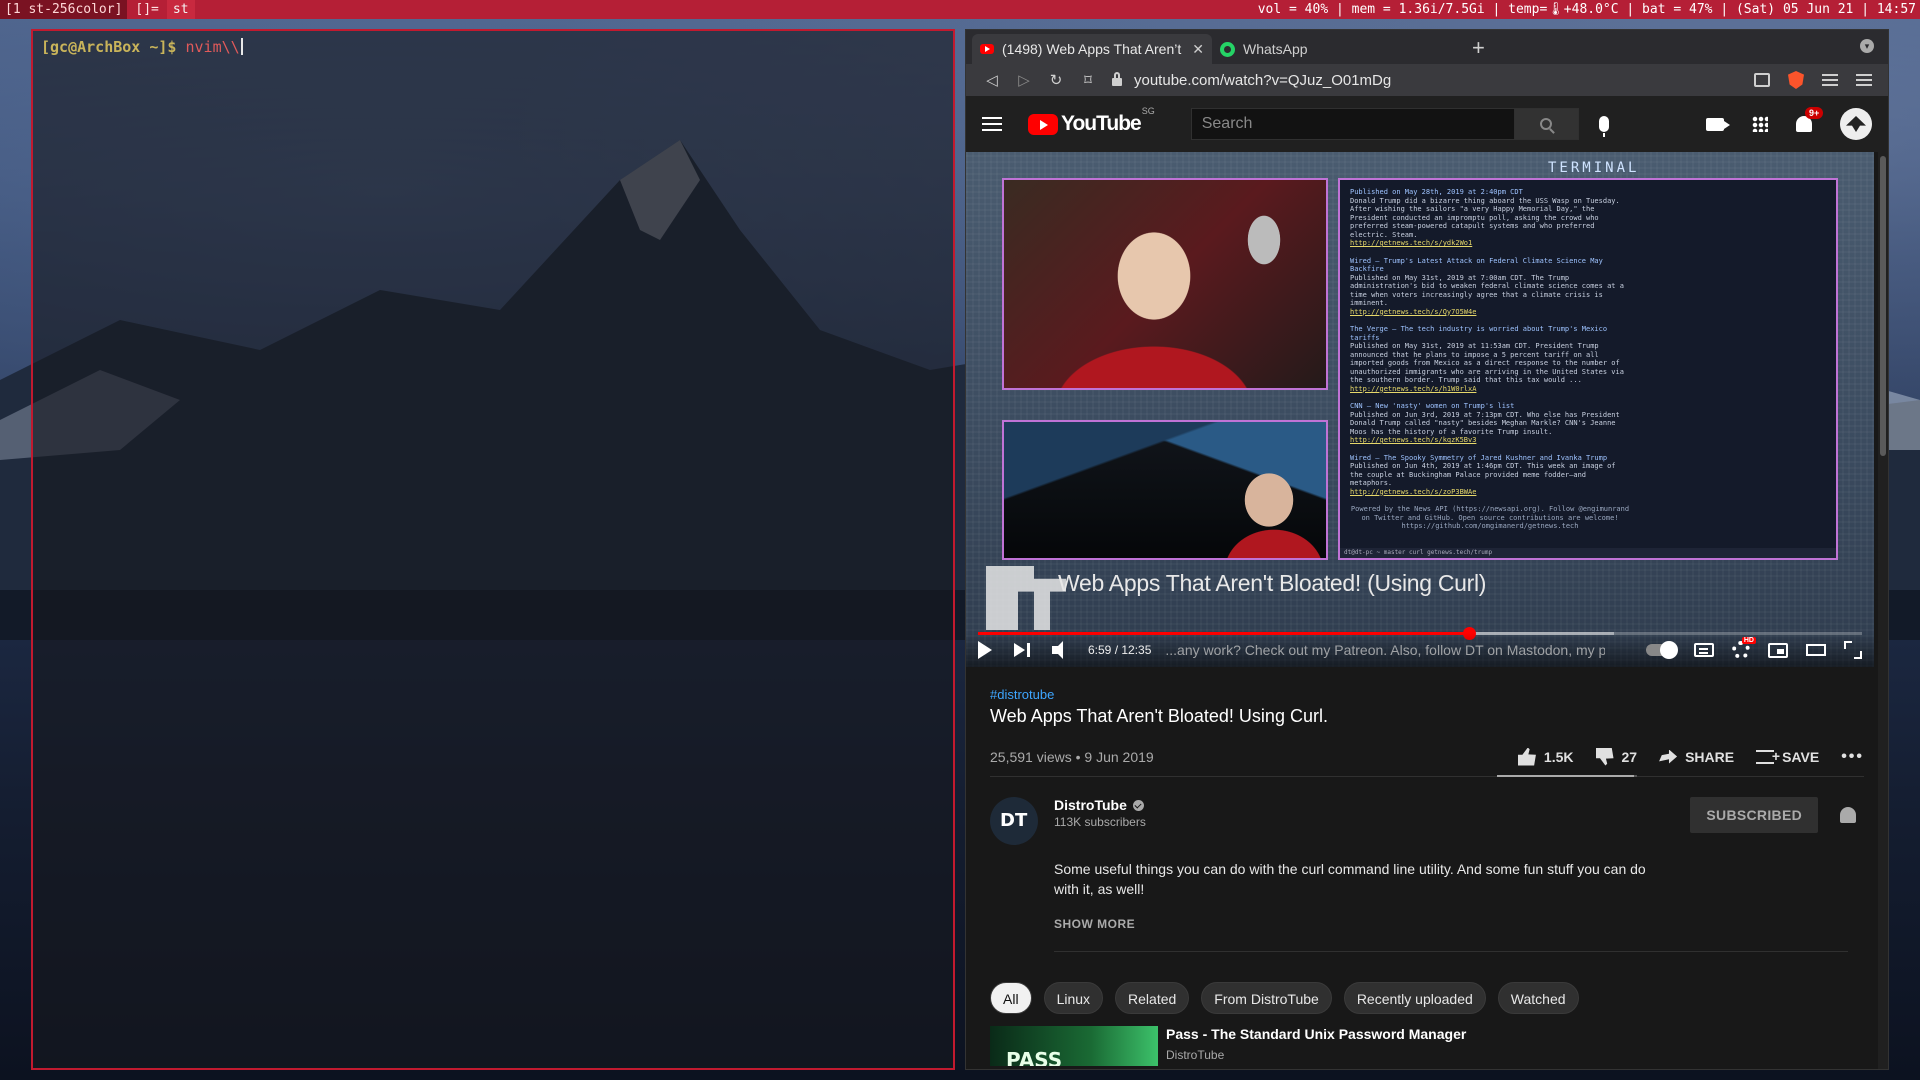 Image resolution: width=1920 pixels, height=1080 pixels. I want to click on layout-indicator: []=, so click(146, 9).